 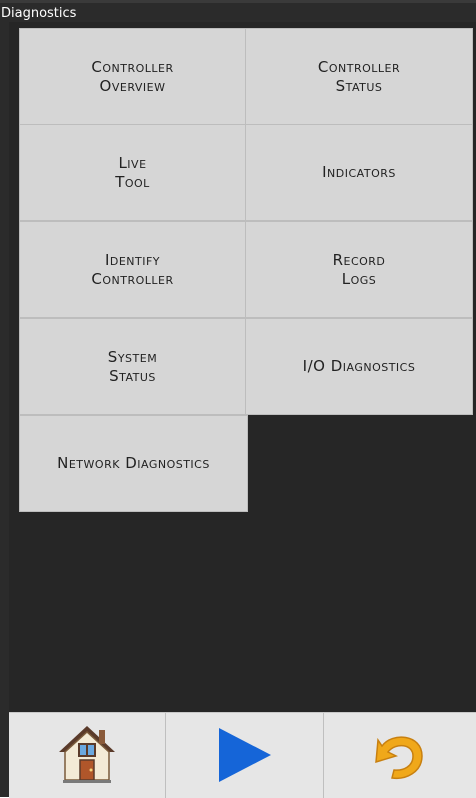 What do you see at coordinates (133, 463) in the screenshot?
I see `network-diagnostics-button: Network Diagnostics` at bounding box center [133, 463].